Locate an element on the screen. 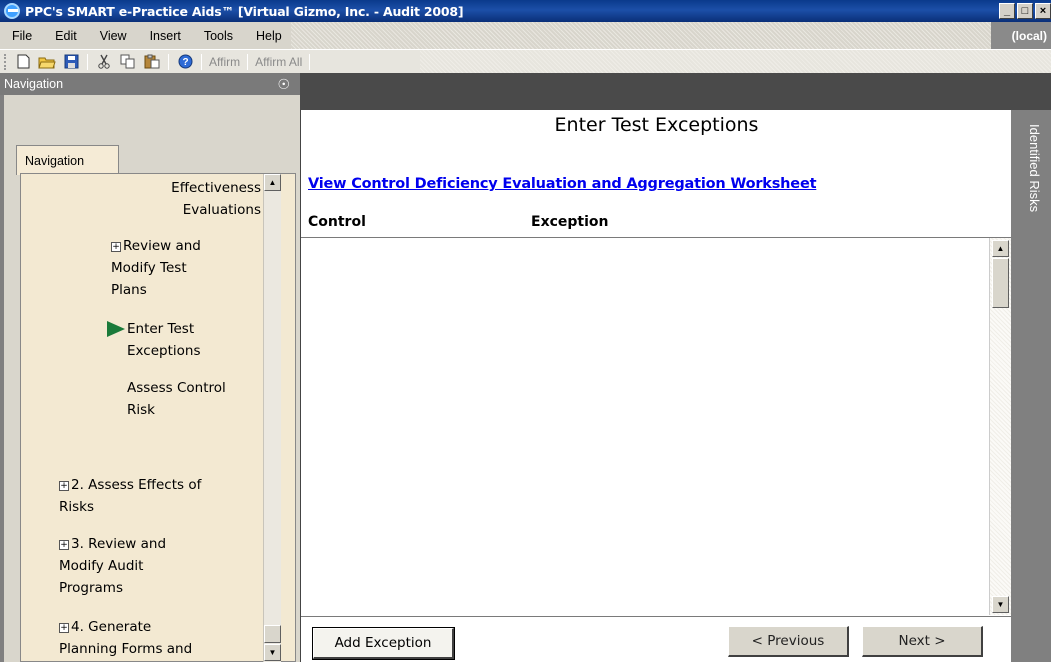 Image resolution: width=1051 pixels, height=662 pixels. cut-icon is located at coordinates (104, 62).